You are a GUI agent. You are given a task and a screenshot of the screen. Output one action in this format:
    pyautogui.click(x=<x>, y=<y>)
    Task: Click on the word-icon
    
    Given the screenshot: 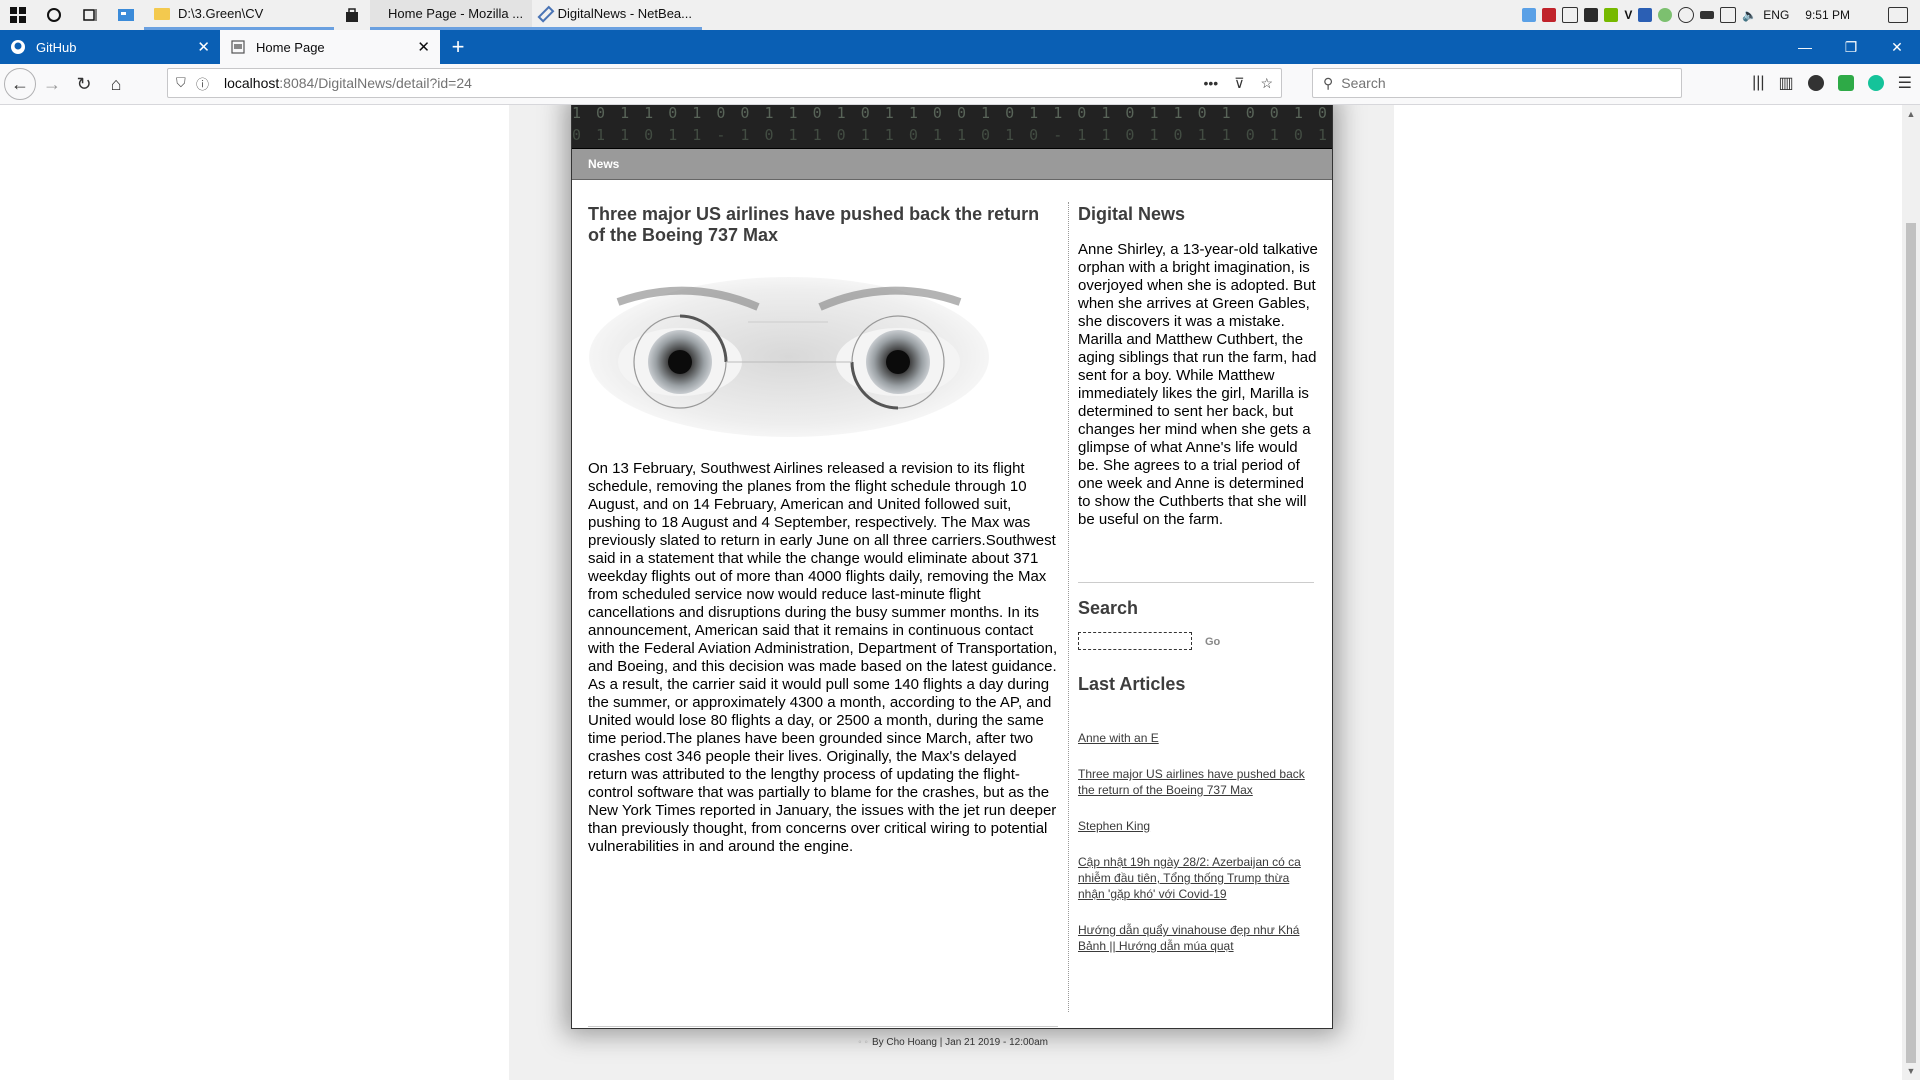 What is the action you would take?
    pyautogui.click(x=1645, y=15)
    